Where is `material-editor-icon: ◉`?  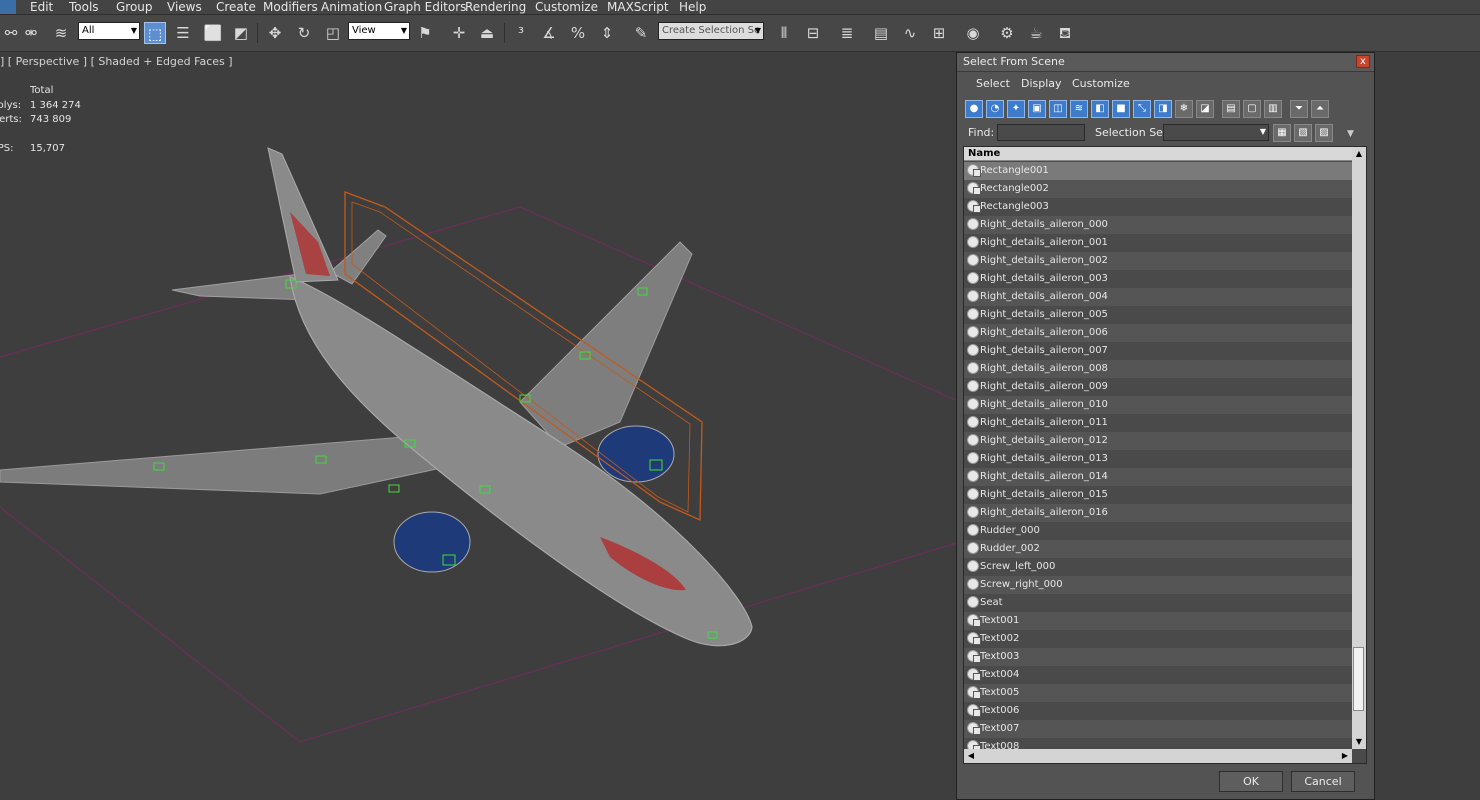 material-editor-icon: ◉ is located at coordinates (973, 33).